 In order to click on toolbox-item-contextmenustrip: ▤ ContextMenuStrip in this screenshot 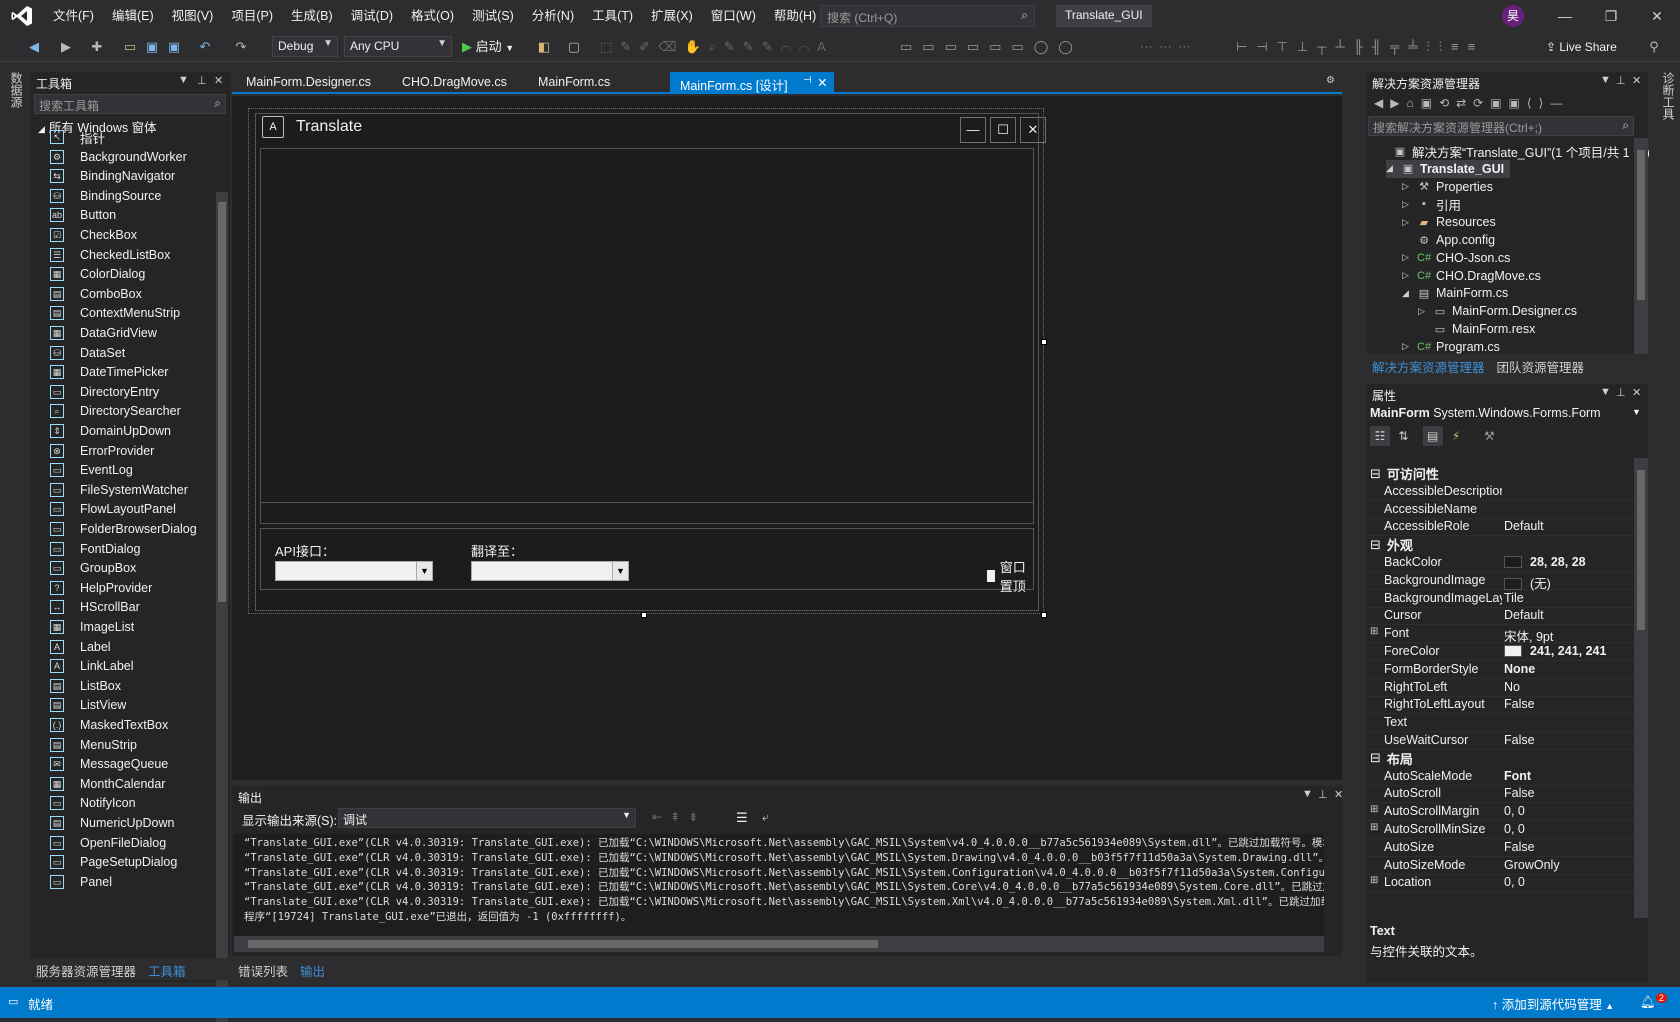, I will do `click(115, 313)`.